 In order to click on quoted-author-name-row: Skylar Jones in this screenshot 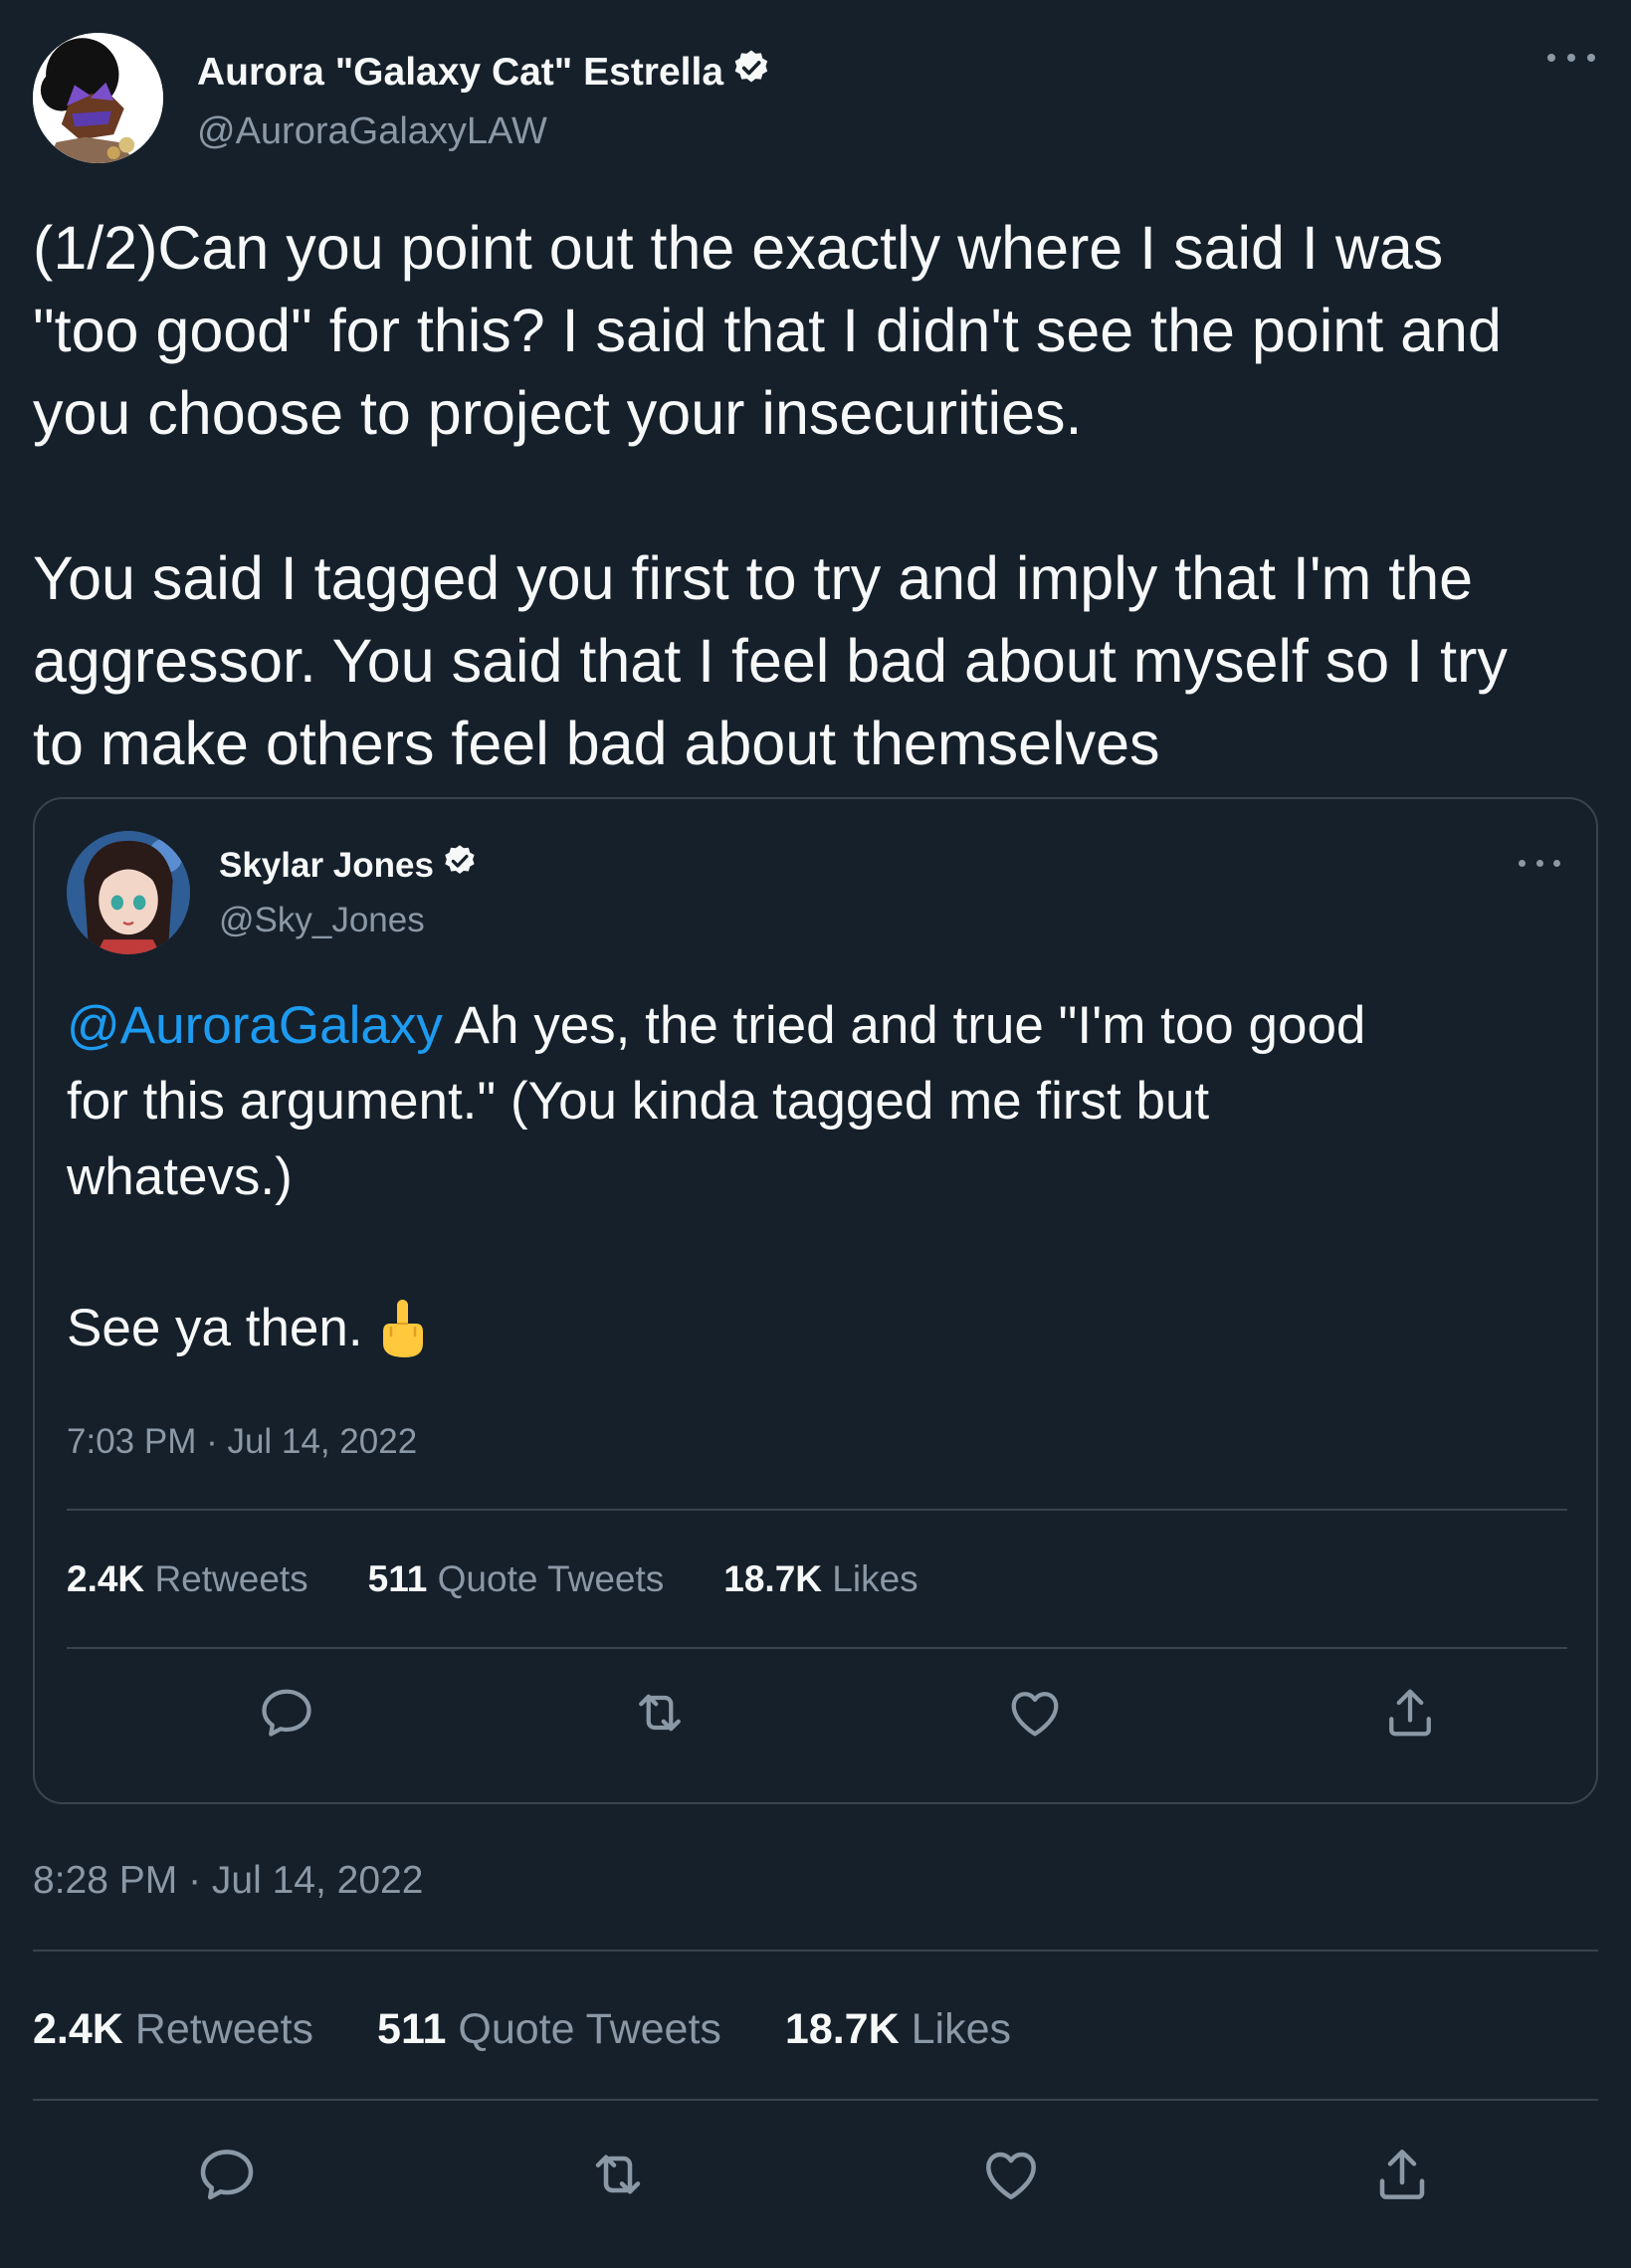, I will do `click(348, 865)`.